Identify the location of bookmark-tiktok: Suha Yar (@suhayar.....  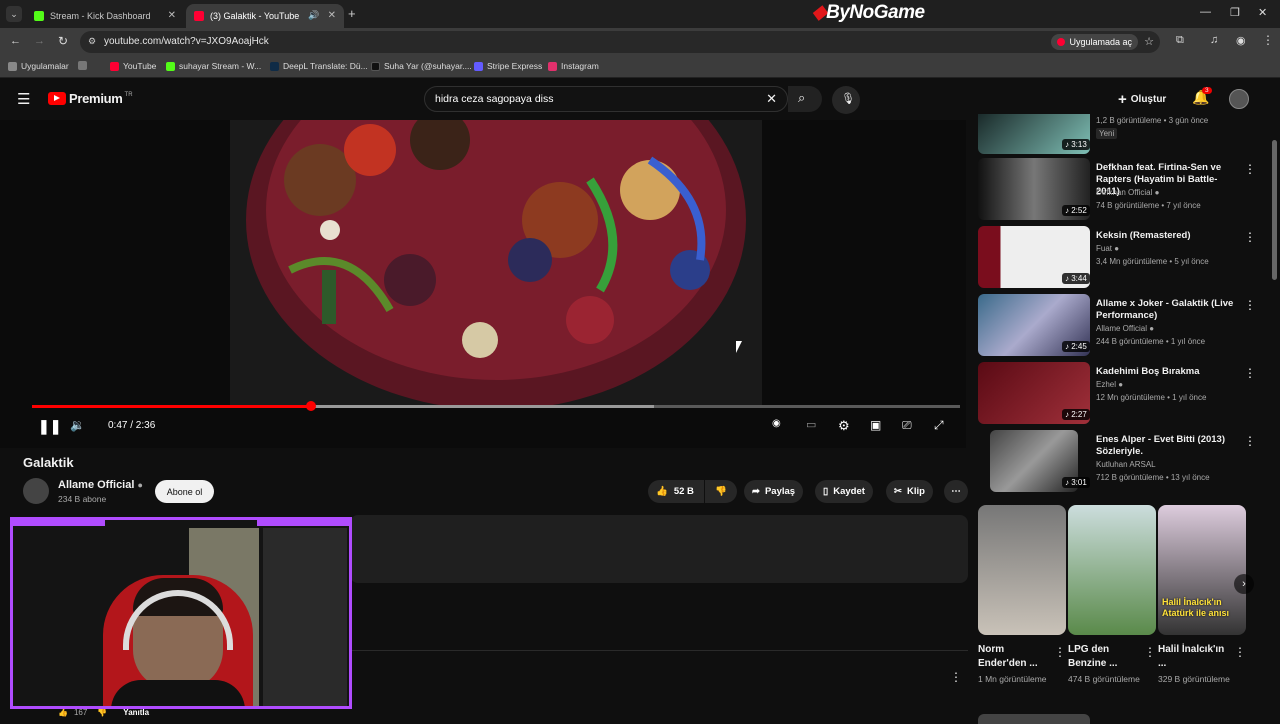
(421, 66).